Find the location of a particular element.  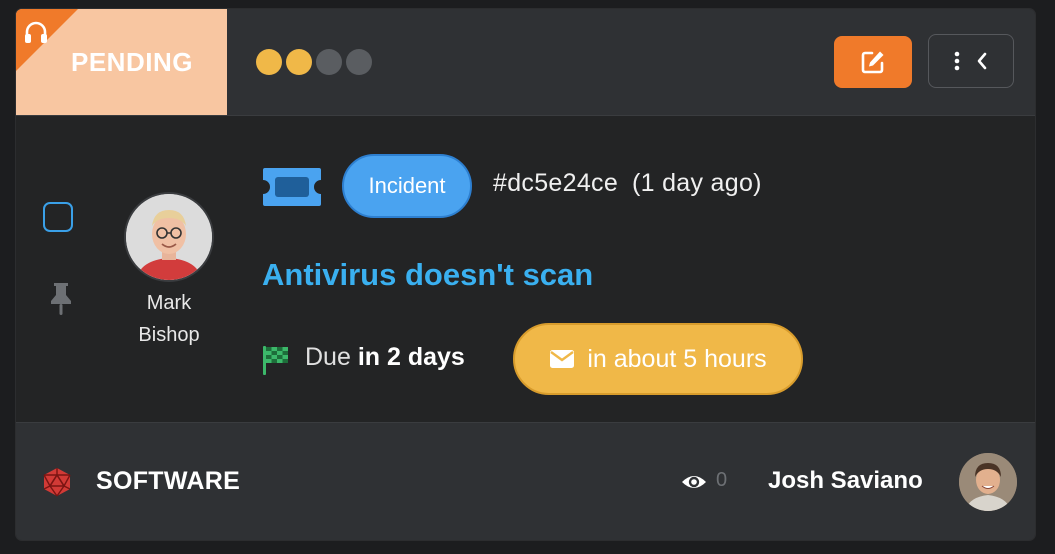

category-label: SOFTWARE is located at coordinates (168, 481).